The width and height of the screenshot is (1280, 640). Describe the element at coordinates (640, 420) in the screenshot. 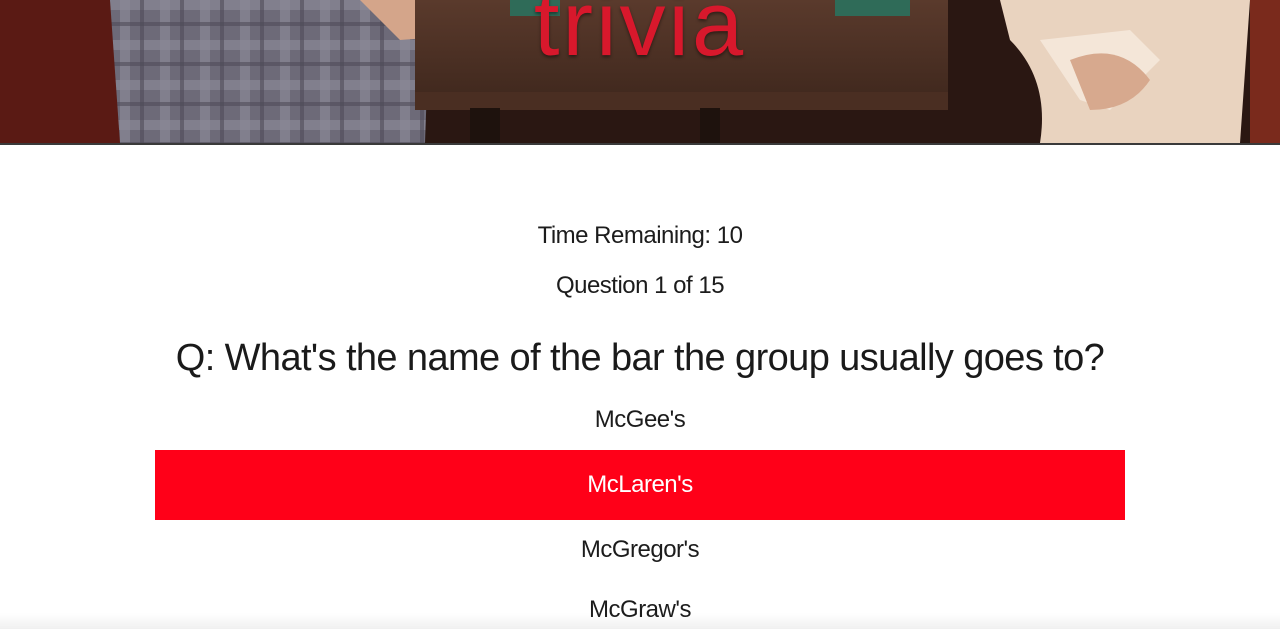

I see `answer-option-1: McGee's` at that location.